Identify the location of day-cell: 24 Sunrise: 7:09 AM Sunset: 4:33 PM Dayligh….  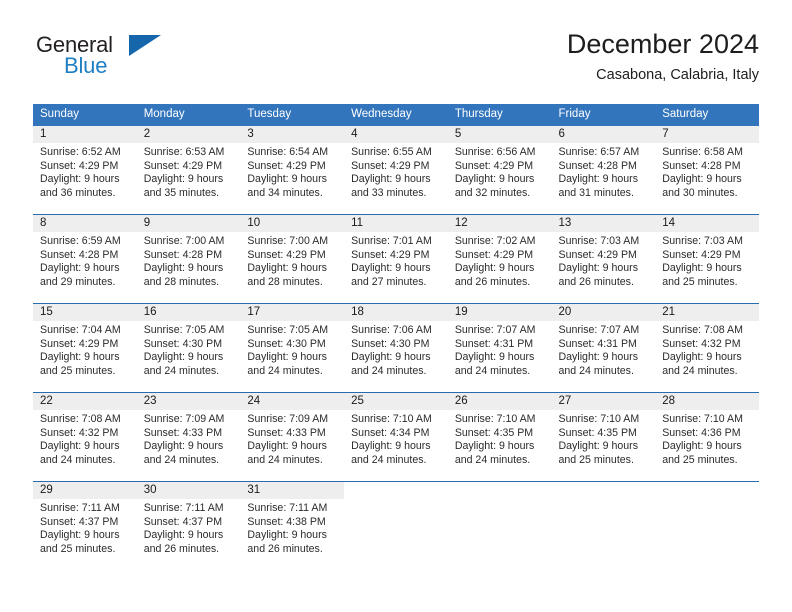
(292, 437).